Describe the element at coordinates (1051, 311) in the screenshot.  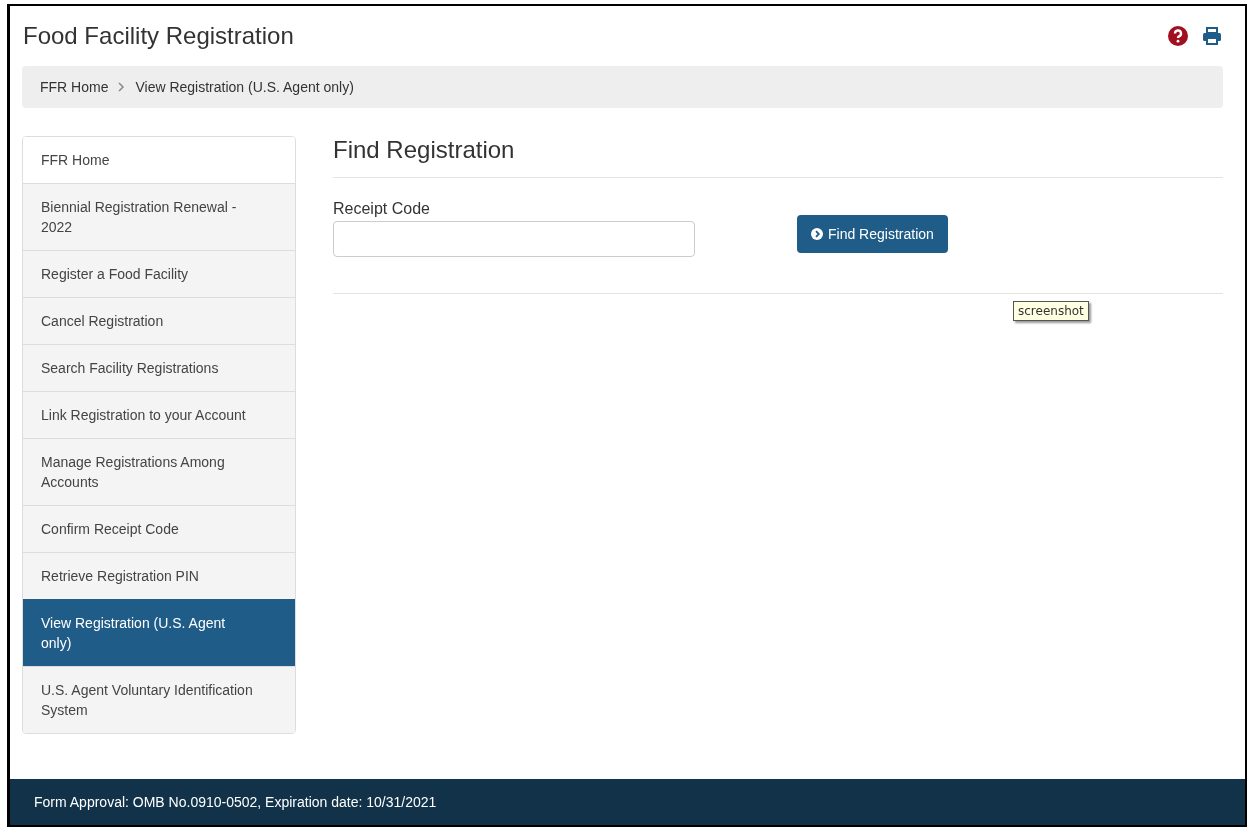
I see `tooltip: screenshot` at that location.